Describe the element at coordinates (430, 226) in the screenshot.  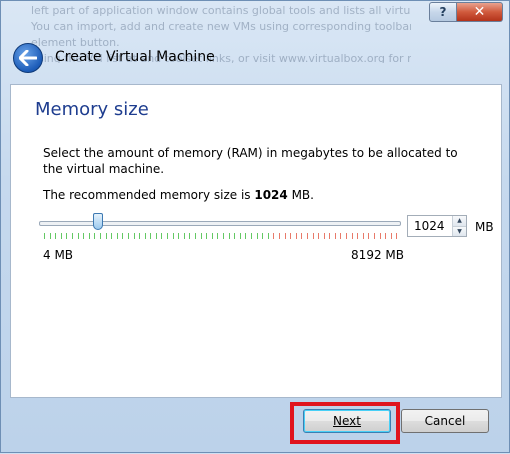
I see `memory-spinbox-value: 1024` at that location.